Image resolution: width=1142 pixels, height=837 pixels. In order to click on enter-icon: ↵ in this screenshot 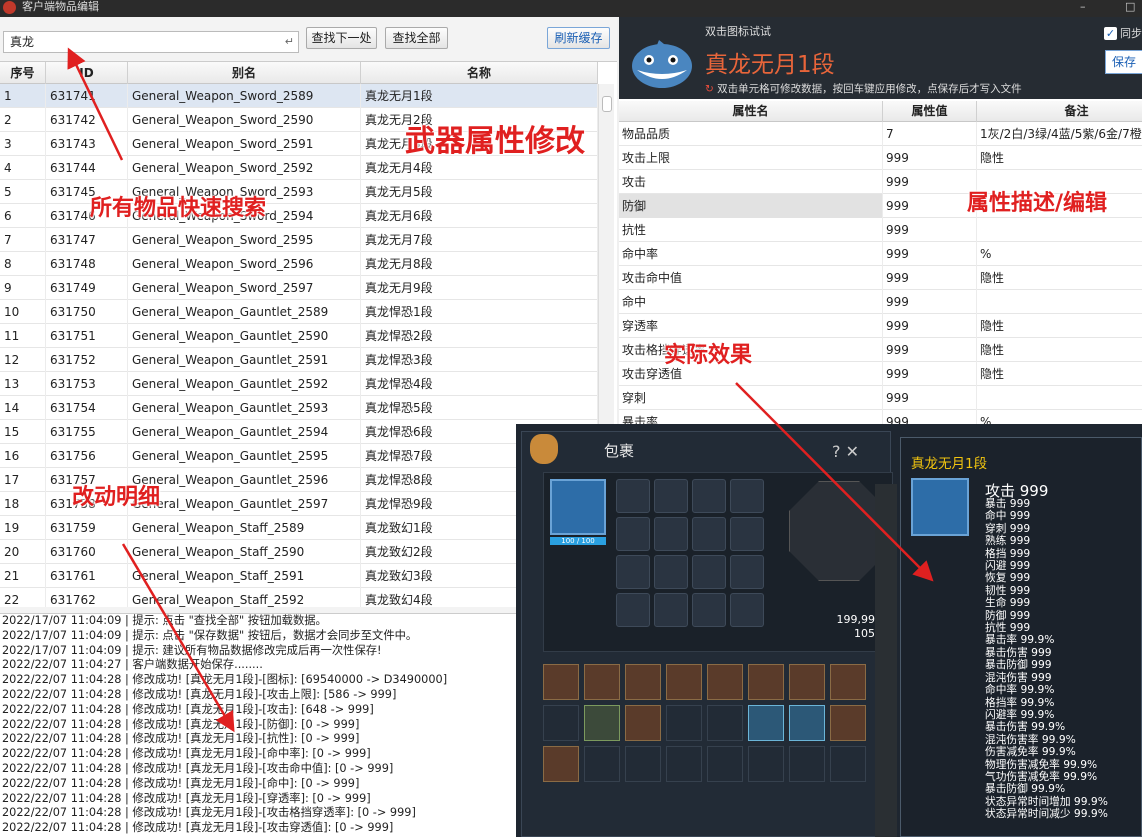, I will do `click(289, 42)`.